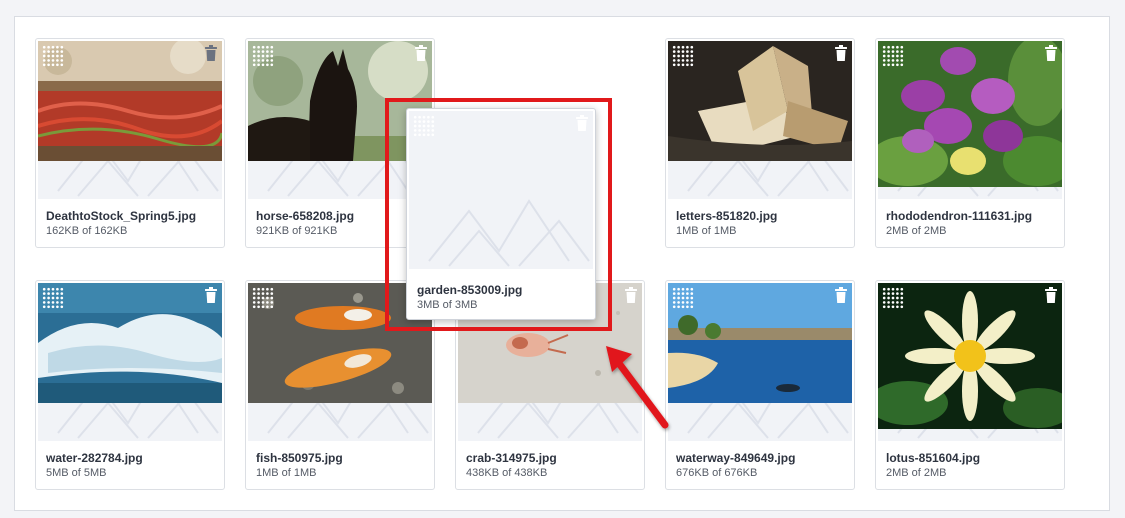 Image resolution: width=1125 pixels, height=518 pixels. What do you see at coordinates (94, 458) in the screenshot?
I see `file-name: water-282784.jpg` at bounding box center [94, 458].